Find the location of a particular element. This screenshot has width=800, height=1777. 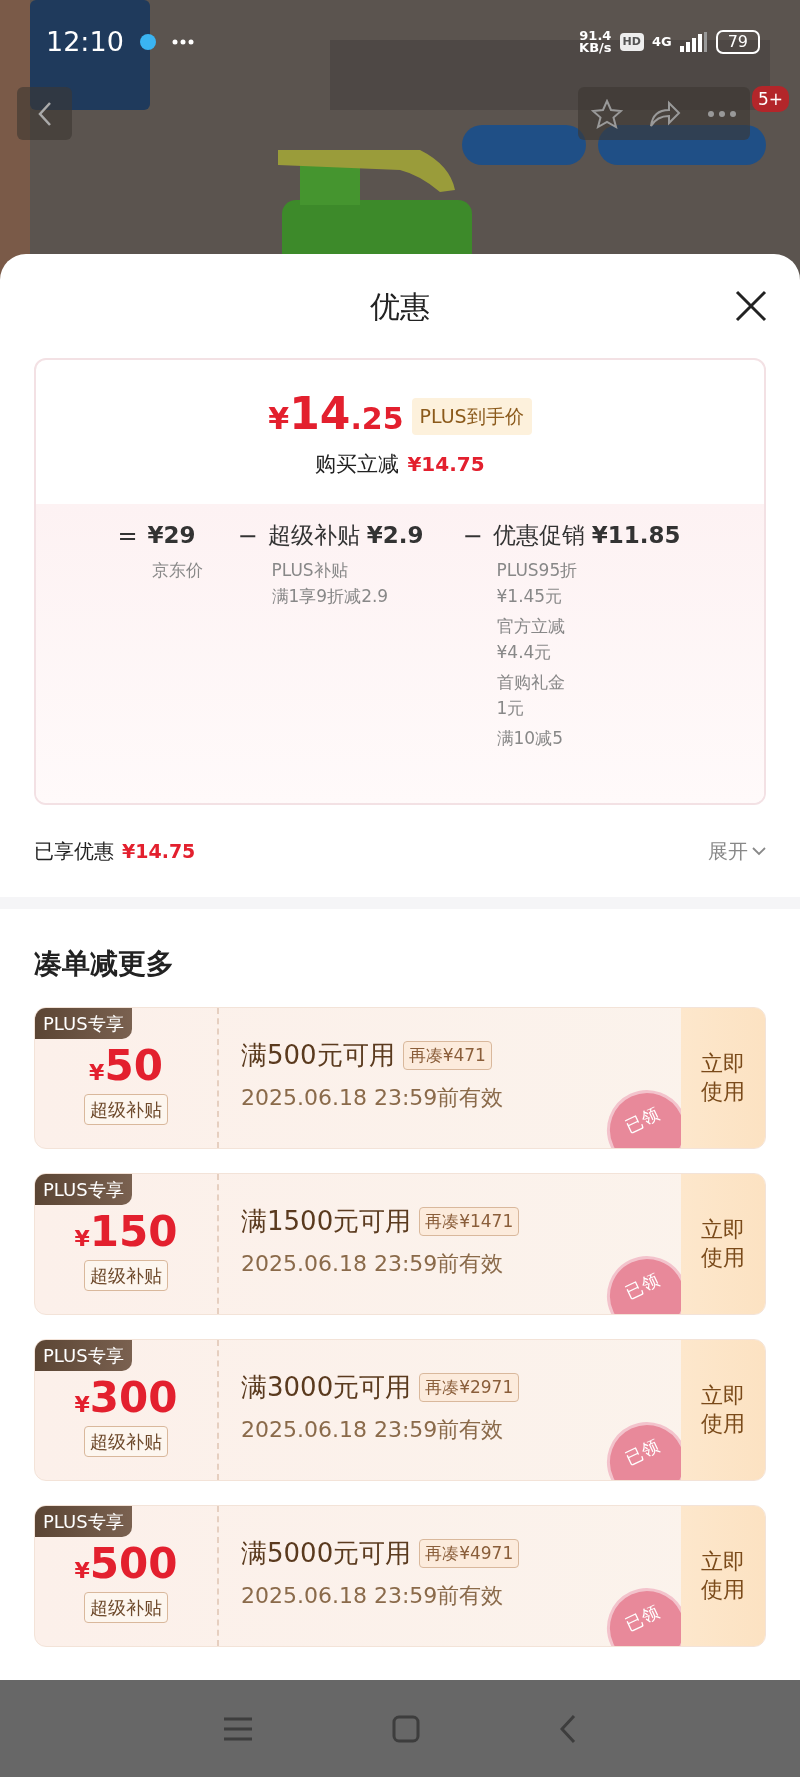

breakdown-note: 官方立减 ¥4.4元 is located at coordinates (531, 639).